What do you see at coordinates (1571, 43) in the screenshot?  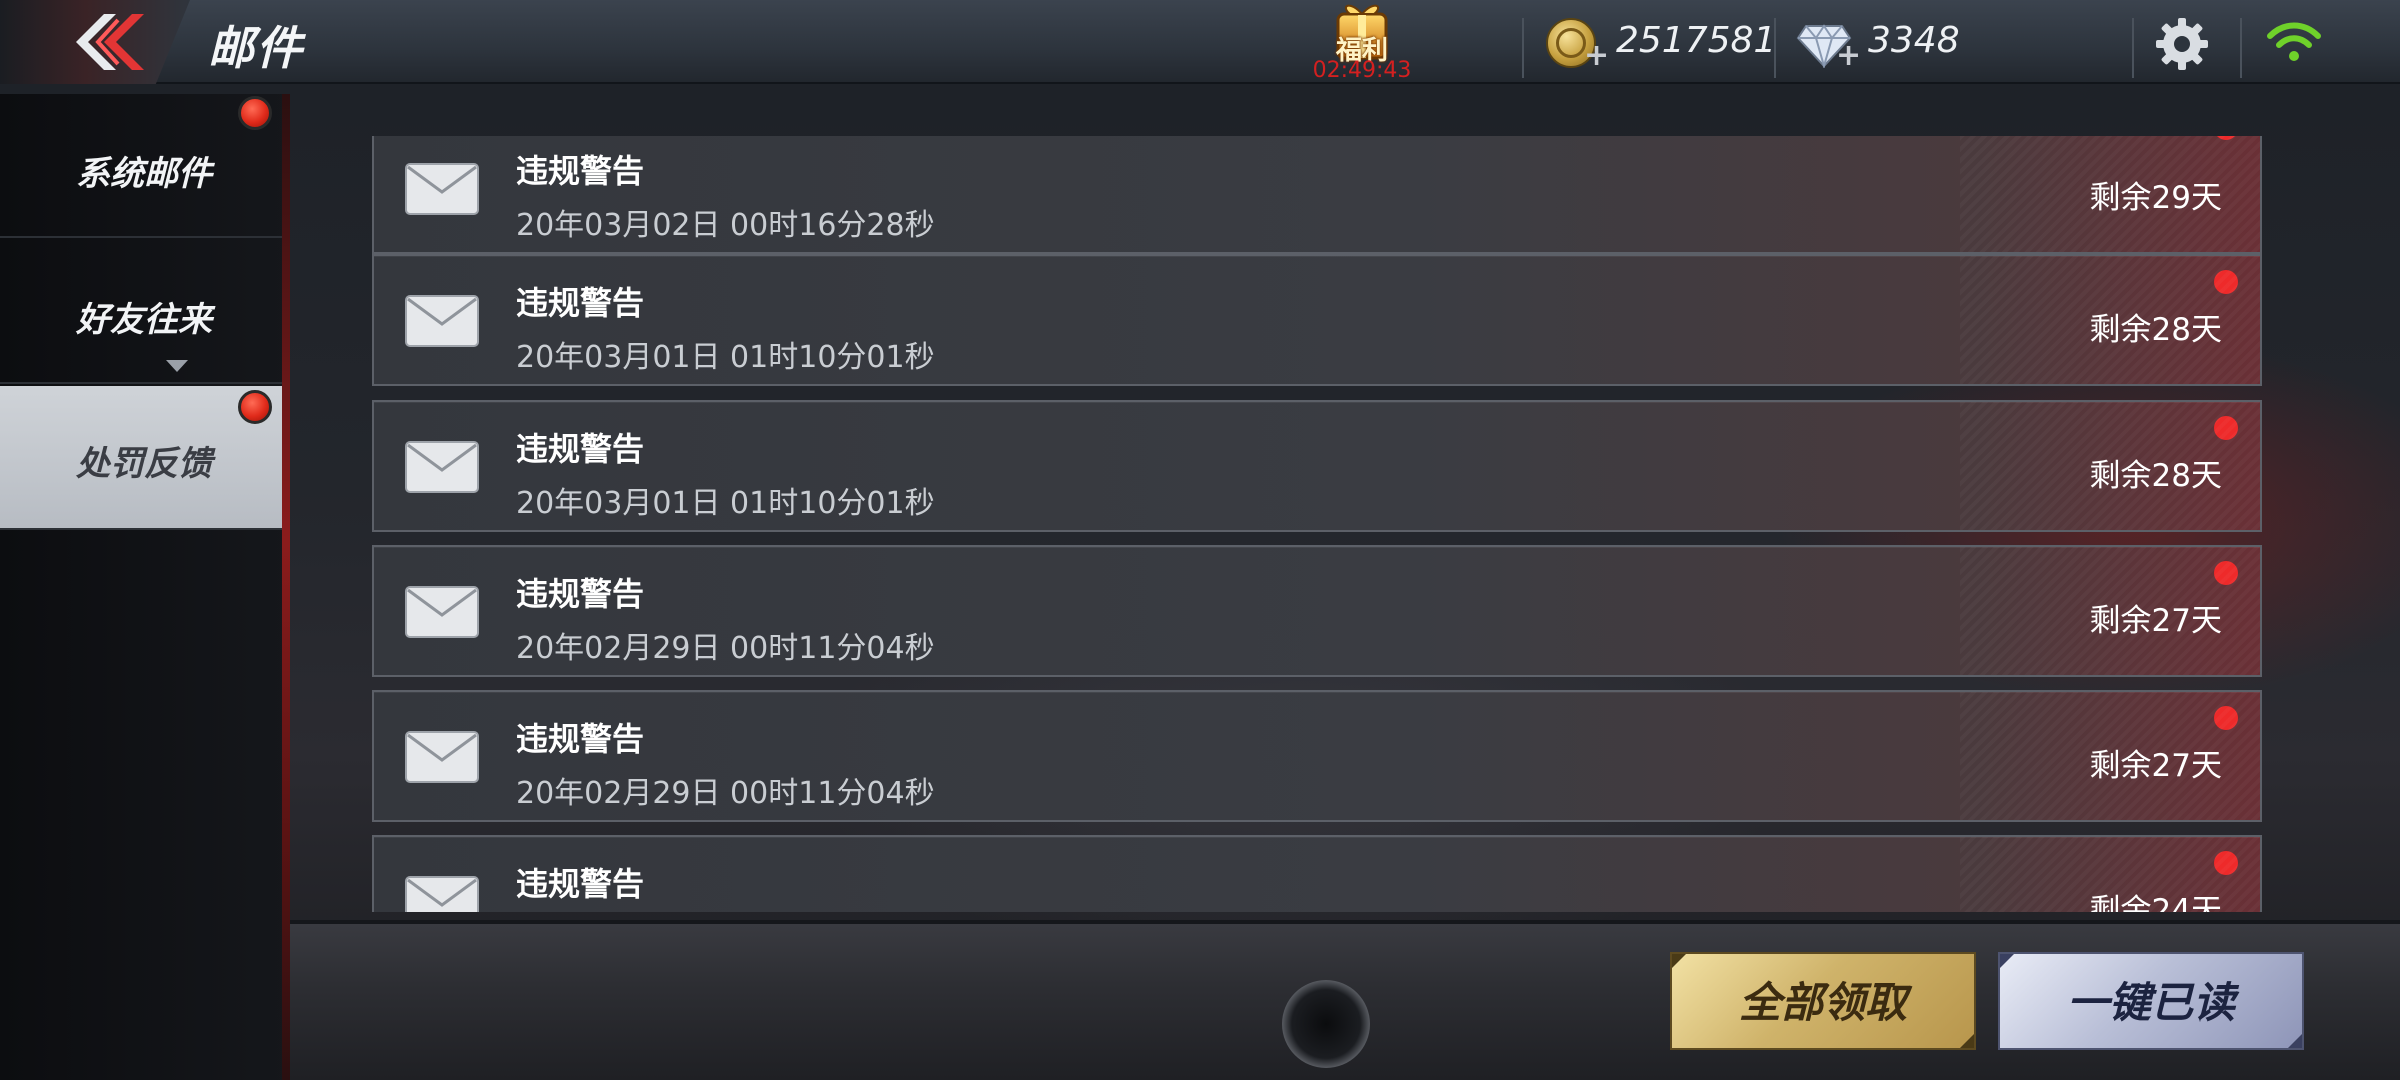 I see `gold-coin-inner` at bounding box center [1571, 43].